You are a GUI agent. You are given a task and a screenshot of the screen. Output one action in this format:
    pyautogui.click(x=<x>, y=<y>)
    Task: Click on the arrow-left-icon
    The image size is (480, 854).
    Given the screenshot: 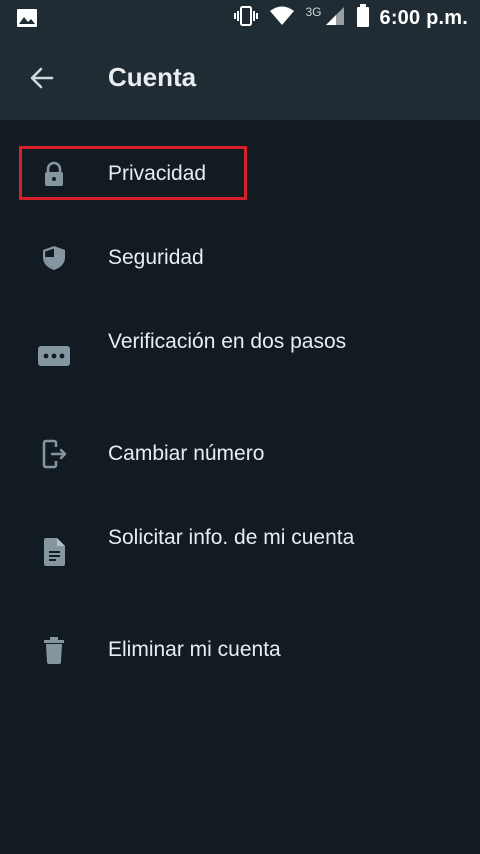 What is the action you would take?
    pyautogui.click(x=42, y=78)
    